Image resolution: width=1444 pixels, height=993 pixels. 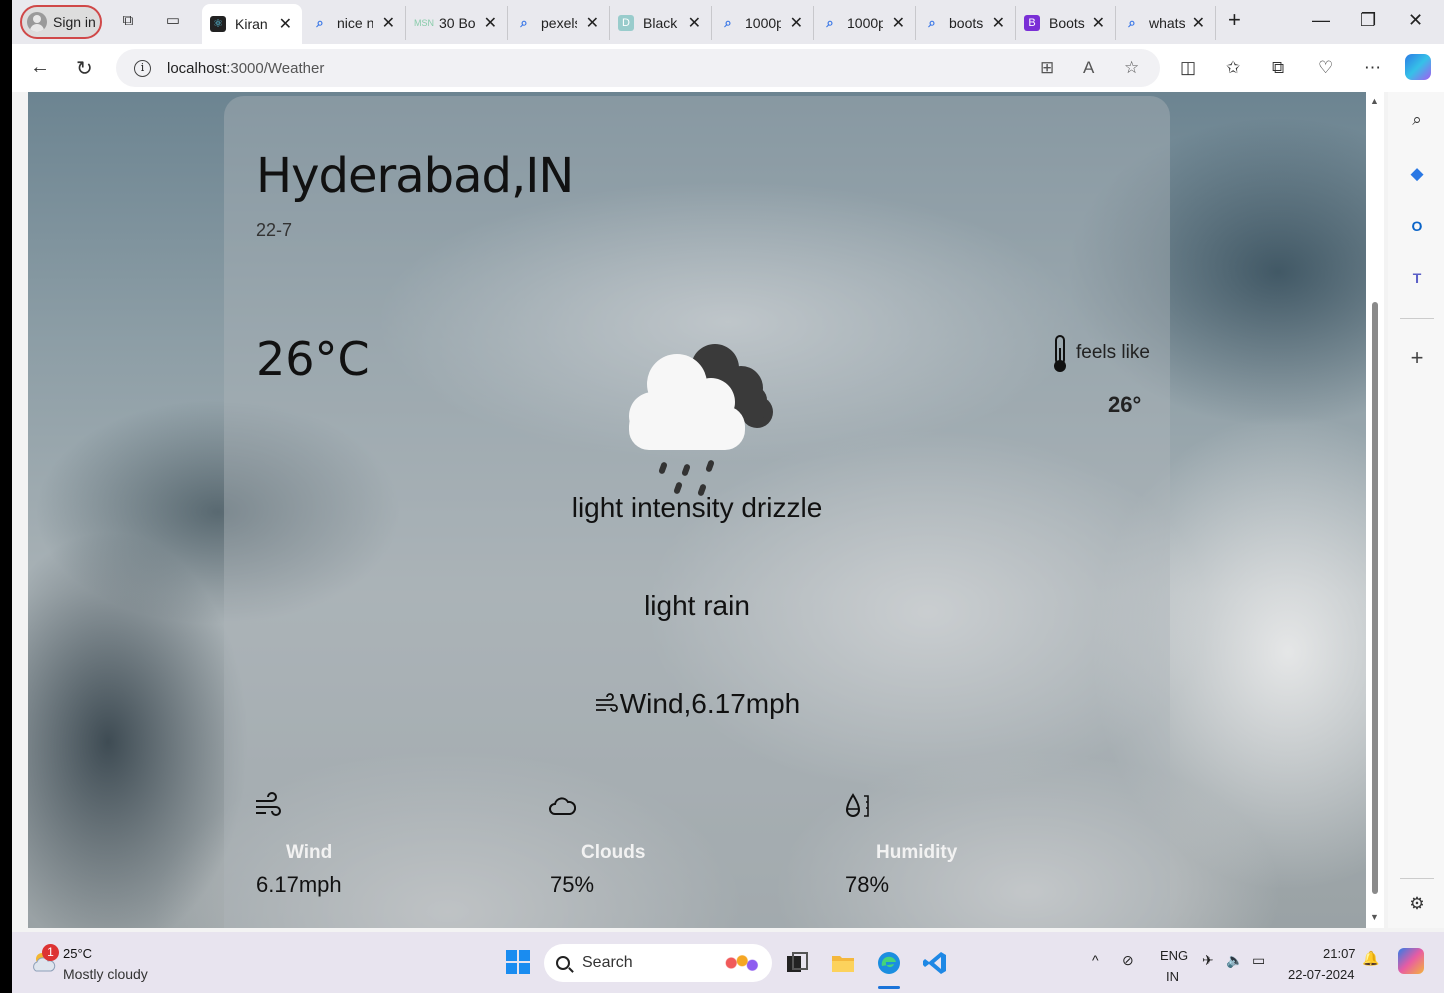 I want to click on windows-start-icon, so click(x=518, y=962).